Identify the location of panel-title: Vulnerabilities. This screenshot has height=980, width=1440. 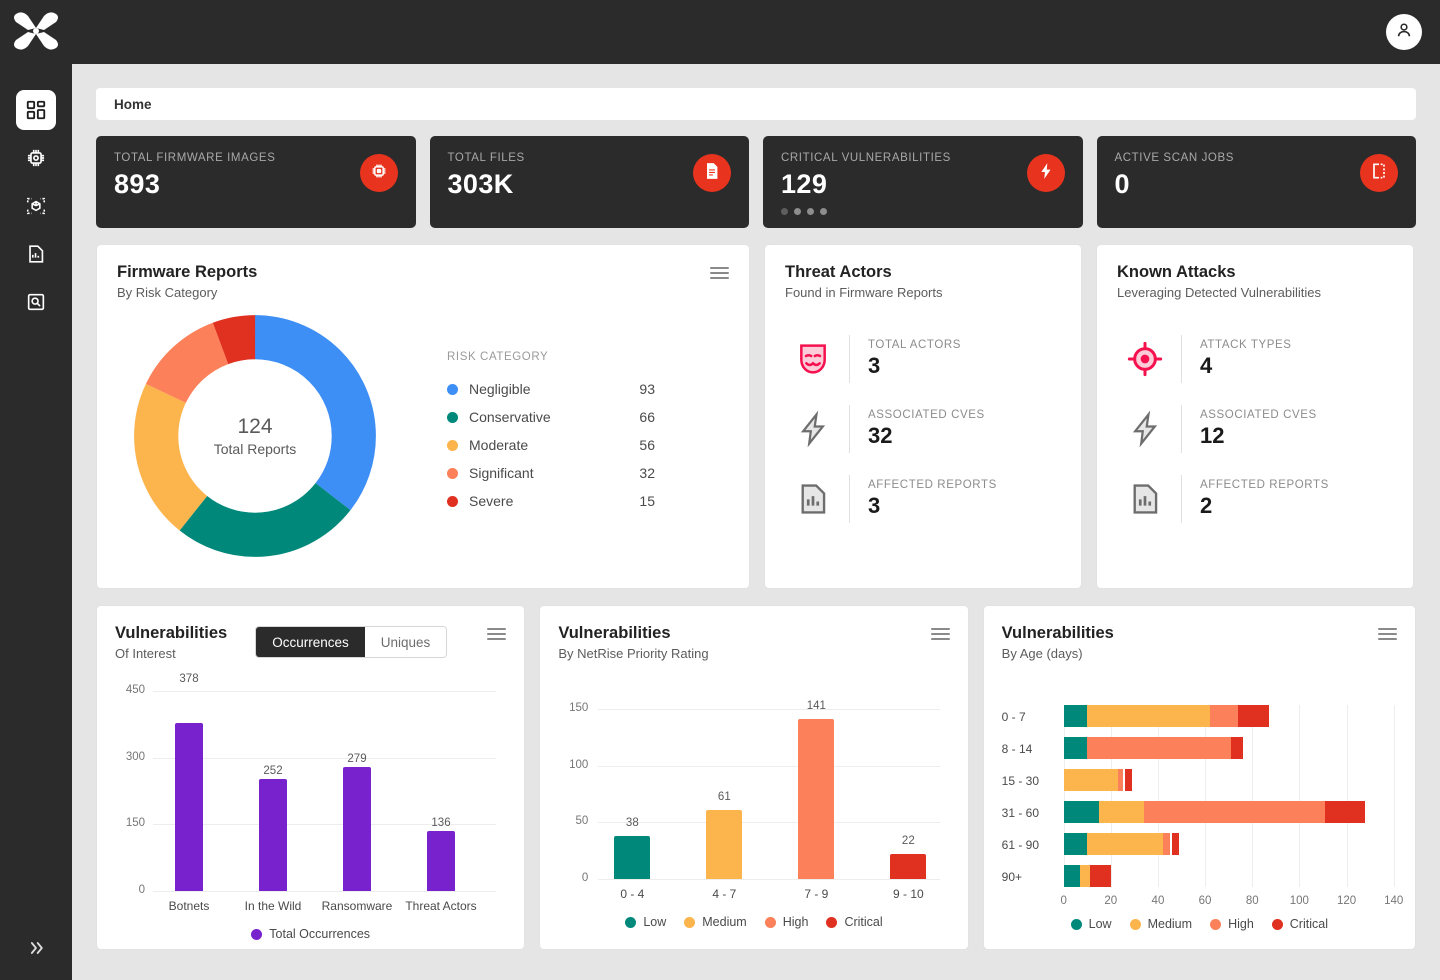
(171, 633).